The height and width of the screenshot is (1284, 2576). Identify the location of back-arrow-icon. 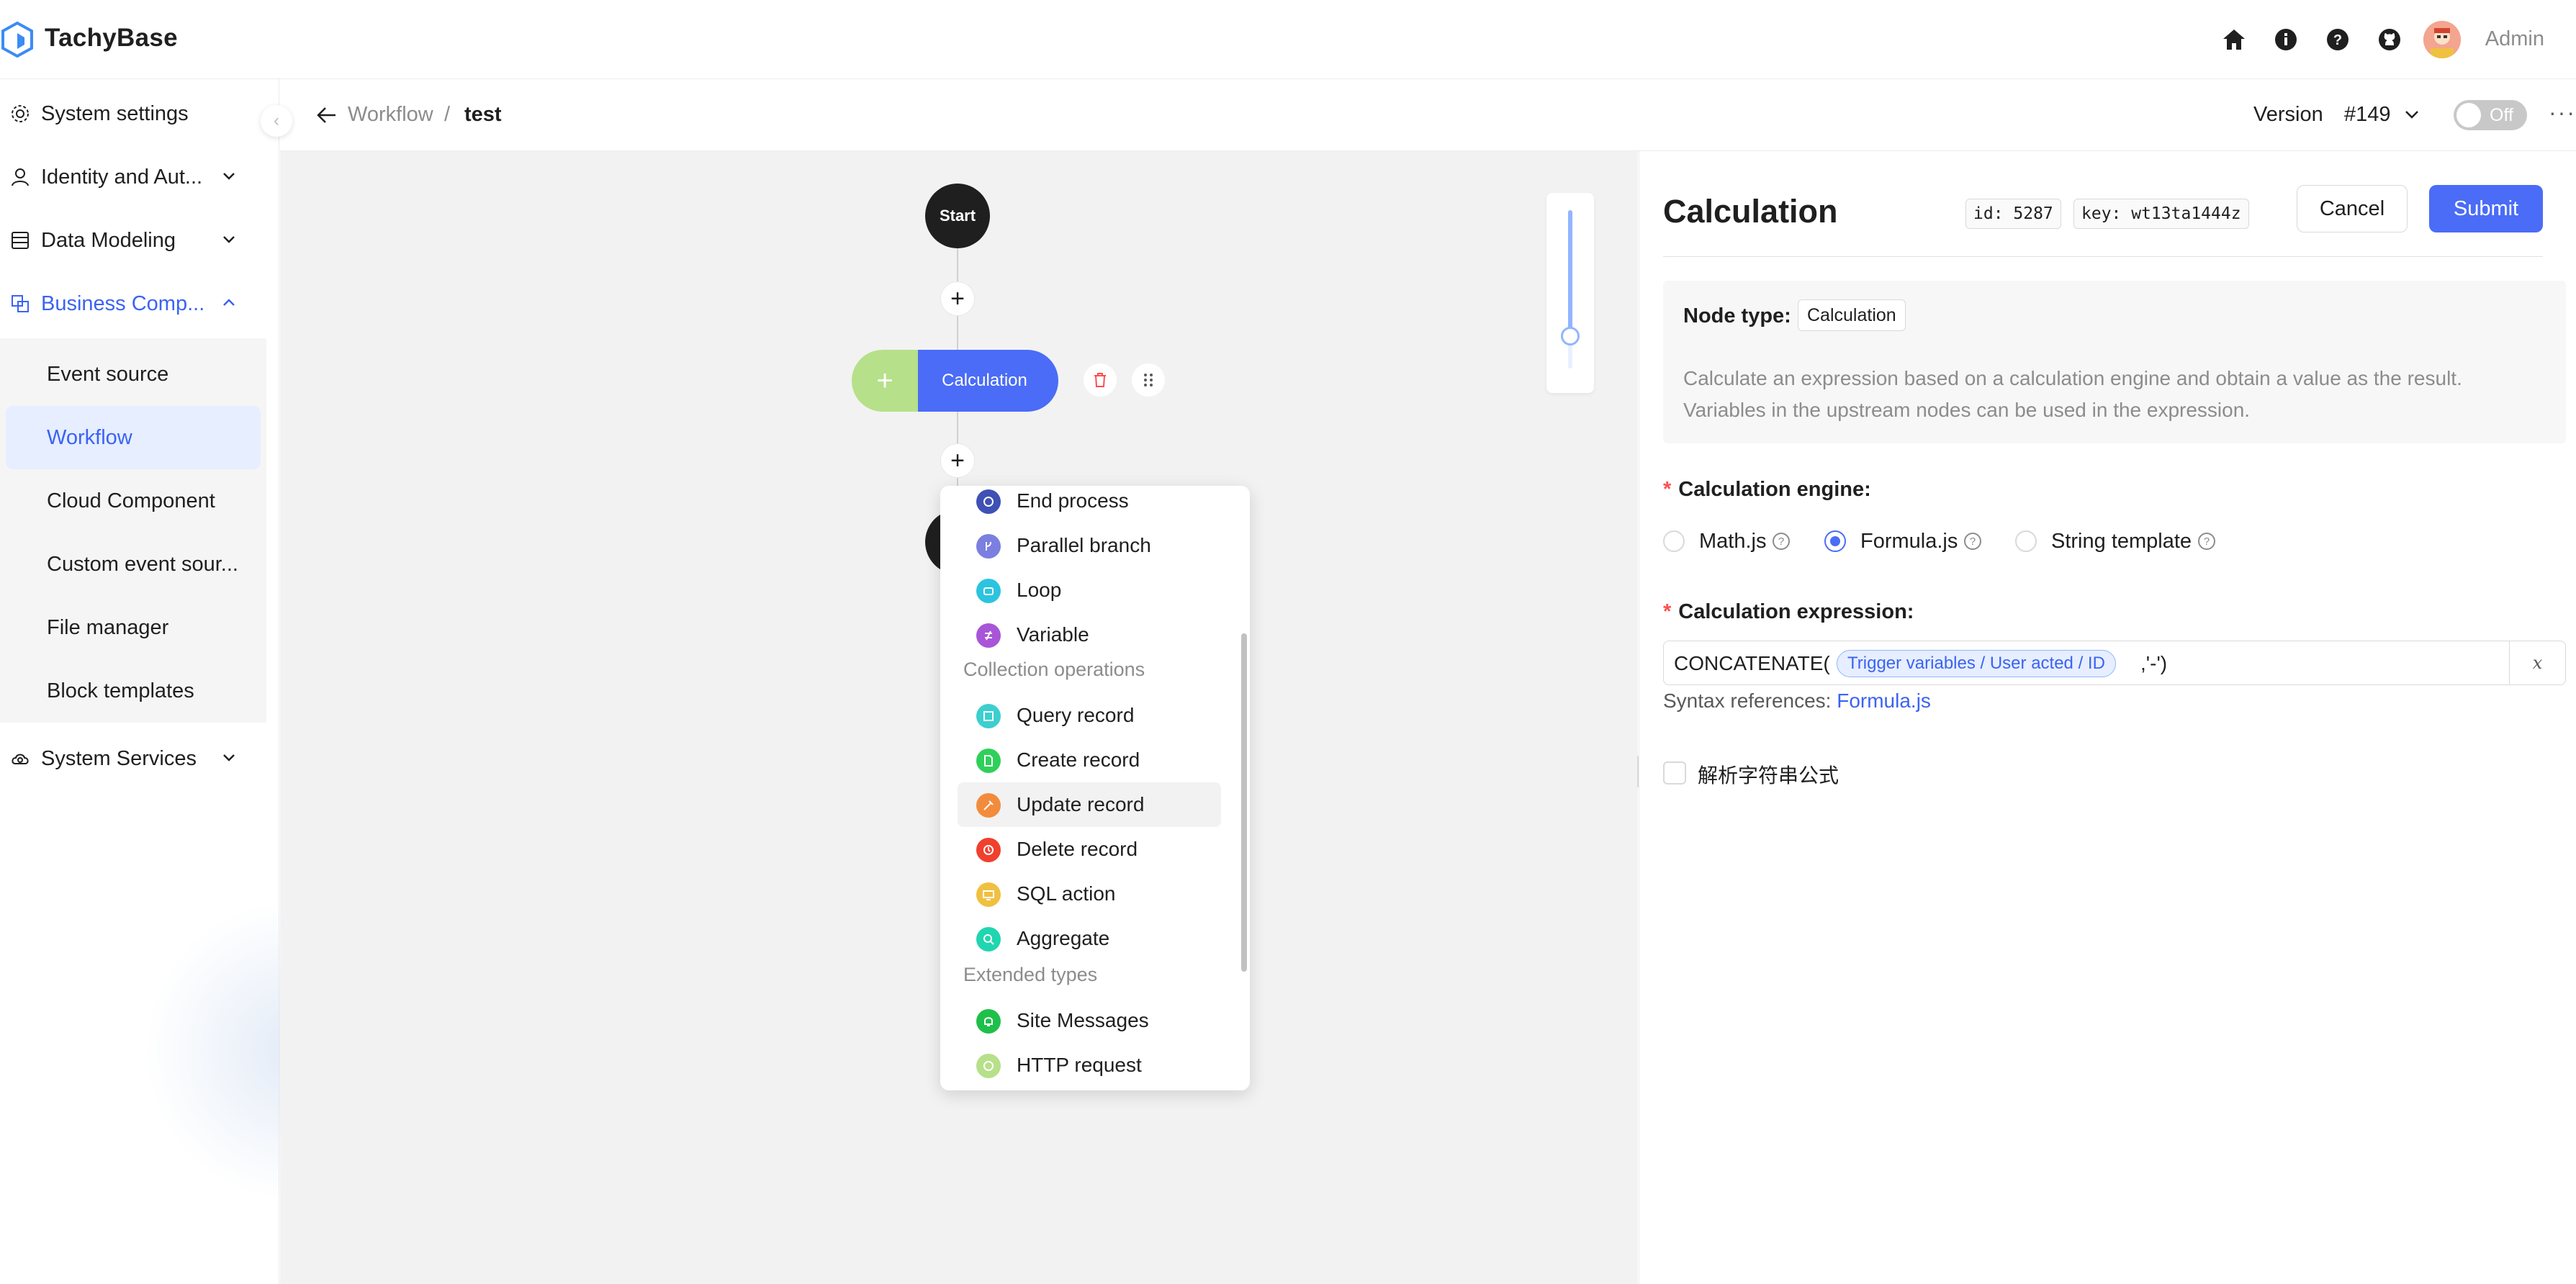
(326, 115).